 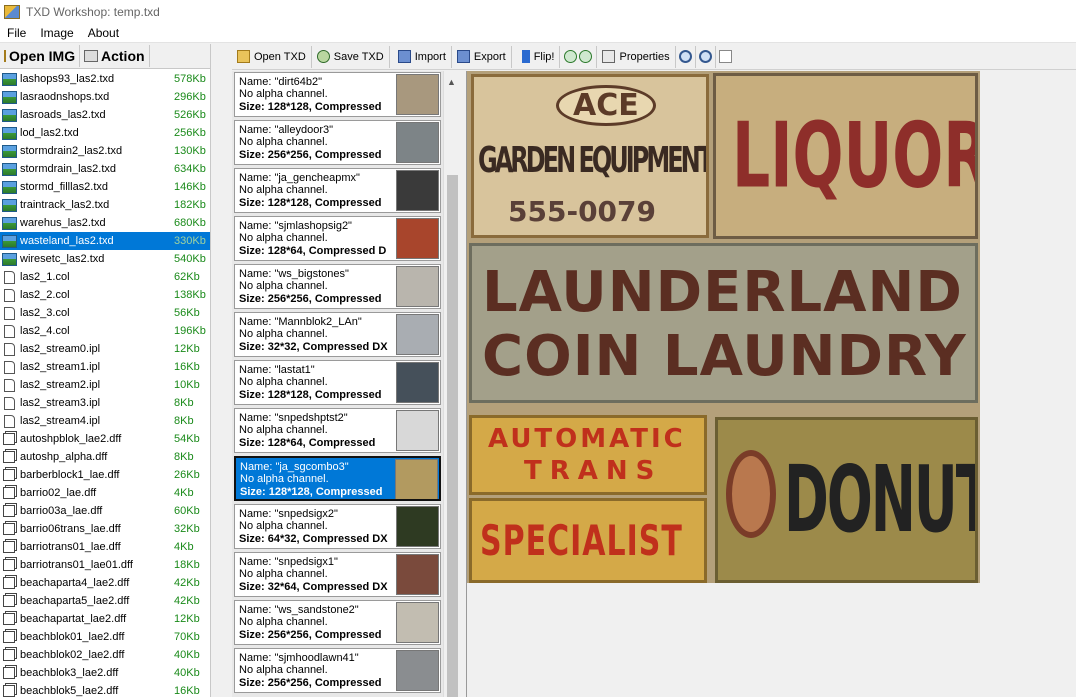 What do you see at coordinates (105, 205) in the screenshot?
I see `file-list-item: traintrack_las2.txd 182Kb` at bounding box center [105, 205].